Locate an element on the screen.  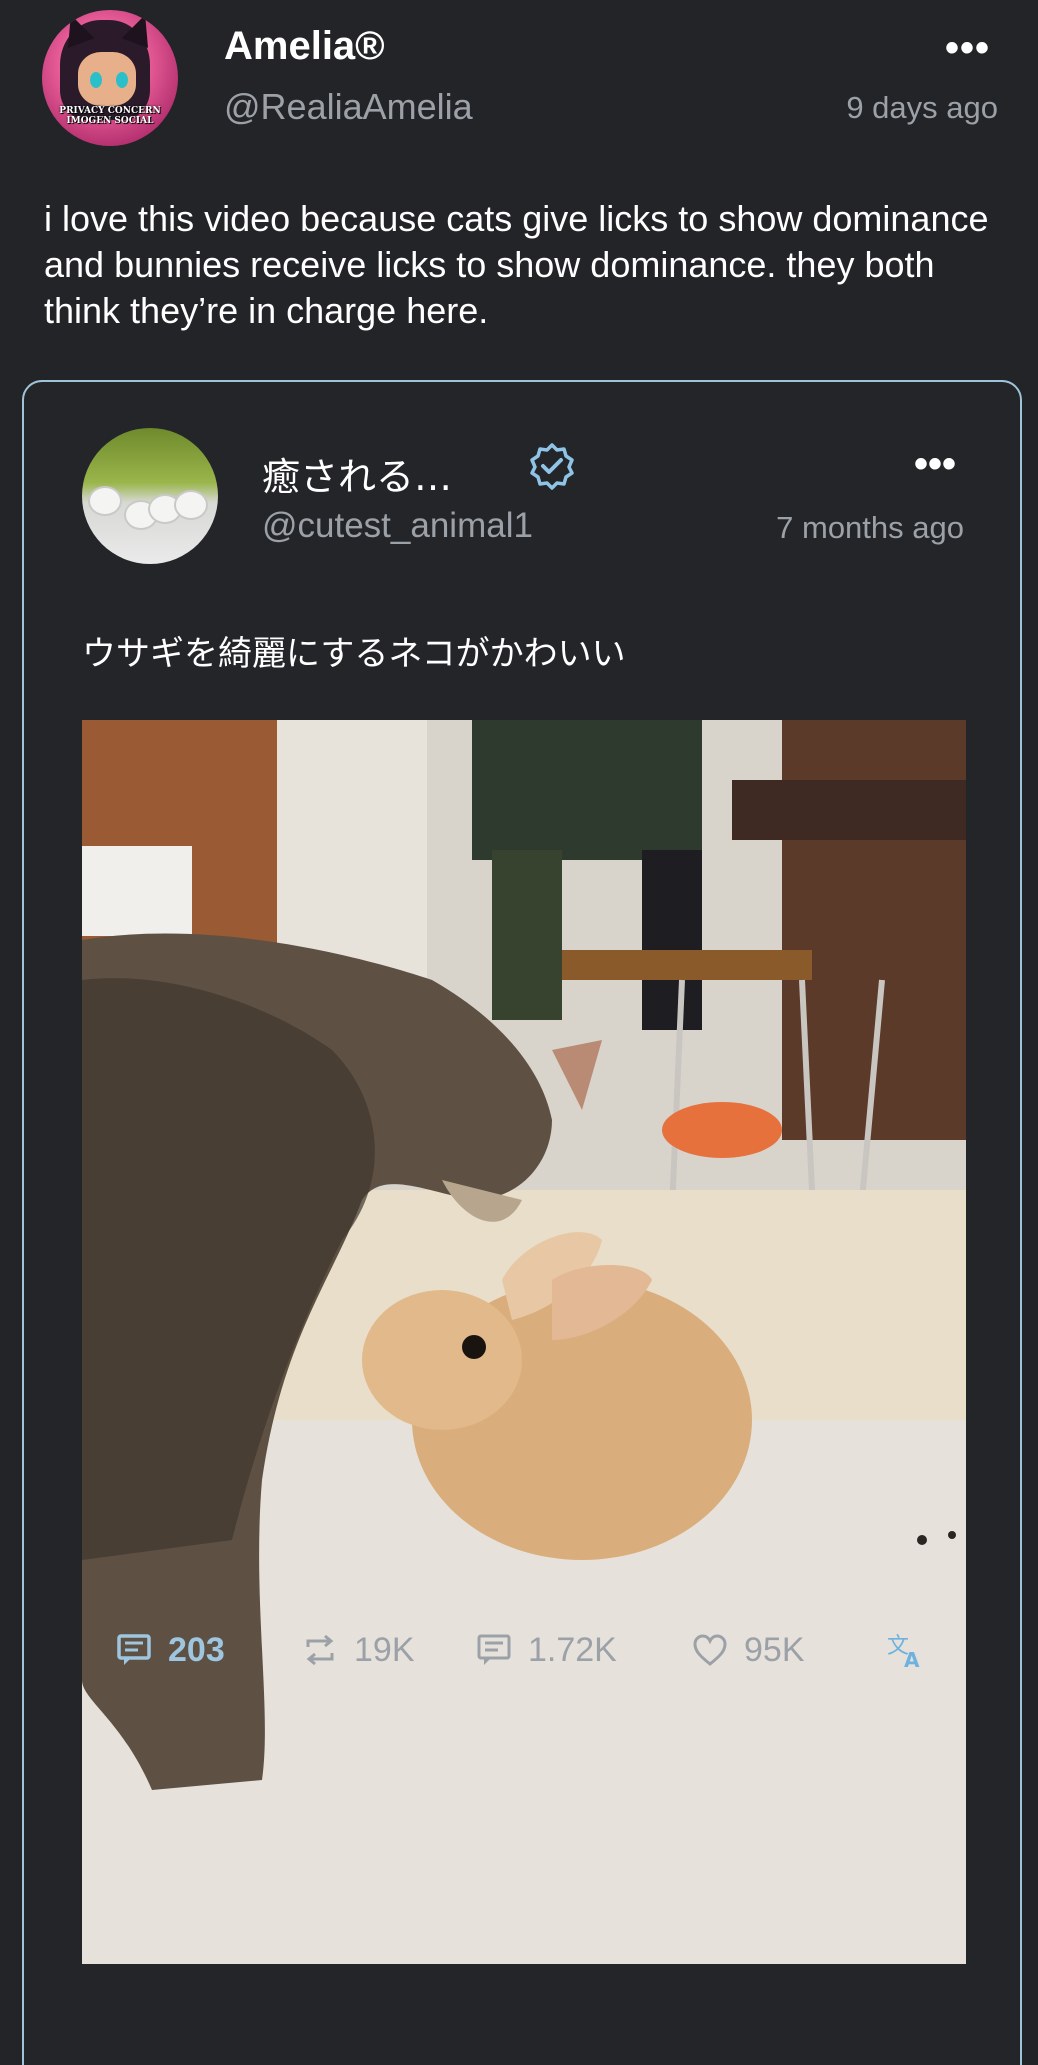
like-button: 95K is located at coordinates (748, 1650).